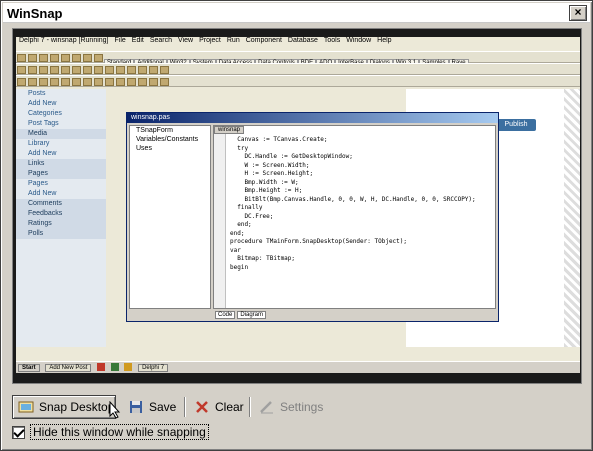 This screenshot has width=593, height=451. Describe the element at coordinates (235, 250) in the screenshot. I see `code-line: var` at that location.